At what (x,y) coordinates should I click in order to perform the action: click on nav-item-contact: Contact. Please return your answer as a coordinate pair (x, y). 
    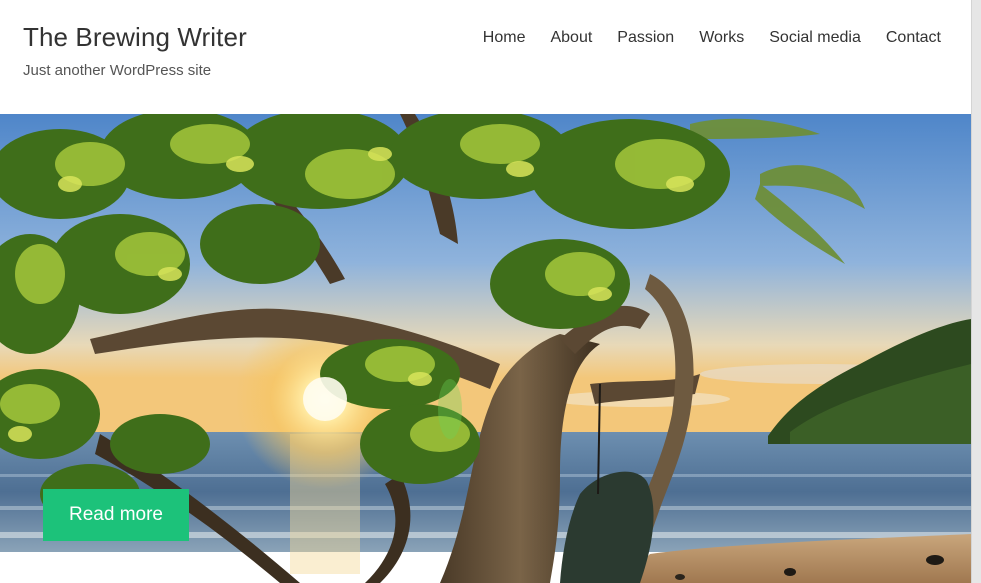
    Looking at the image, I should click on (913, 38).